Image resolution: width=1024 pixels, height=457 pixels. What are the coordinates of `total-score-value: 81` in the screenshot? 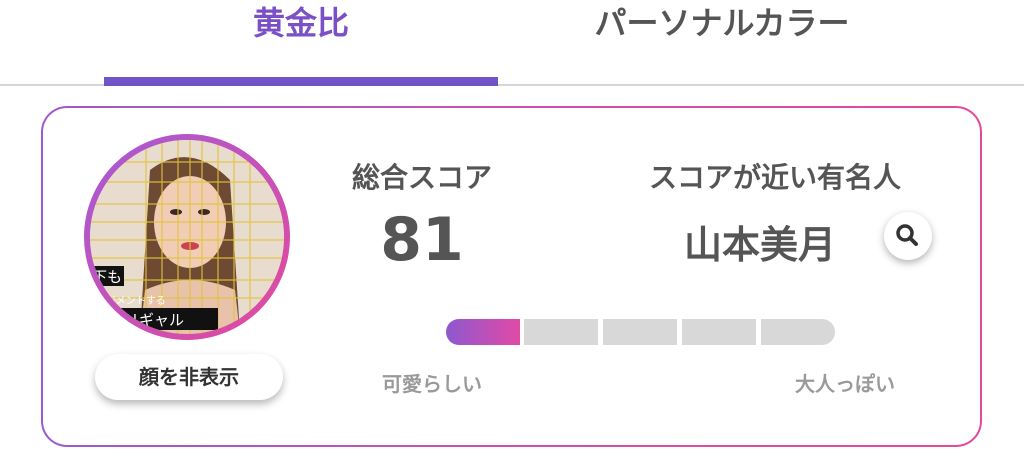 It's located at (422, 240).